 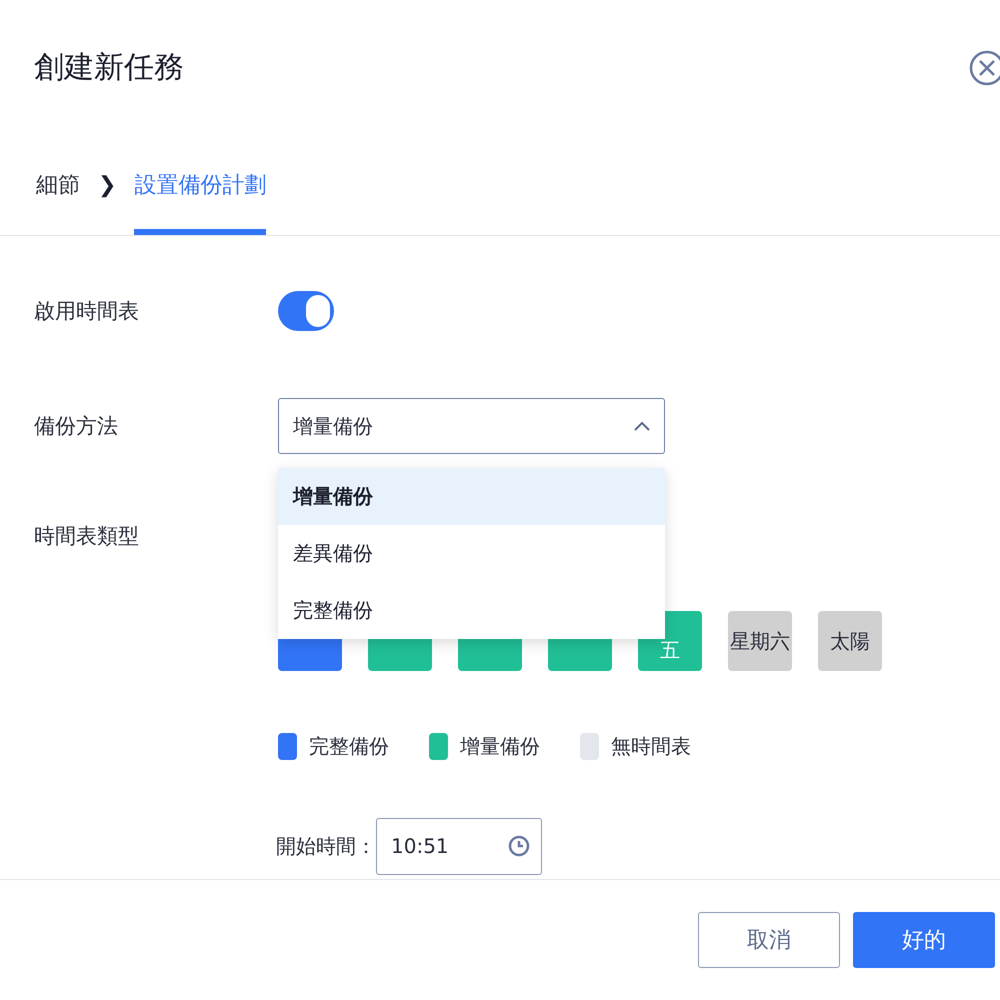 I want to click on dropdown-option: 完整備份, so click(x=471, y=610).